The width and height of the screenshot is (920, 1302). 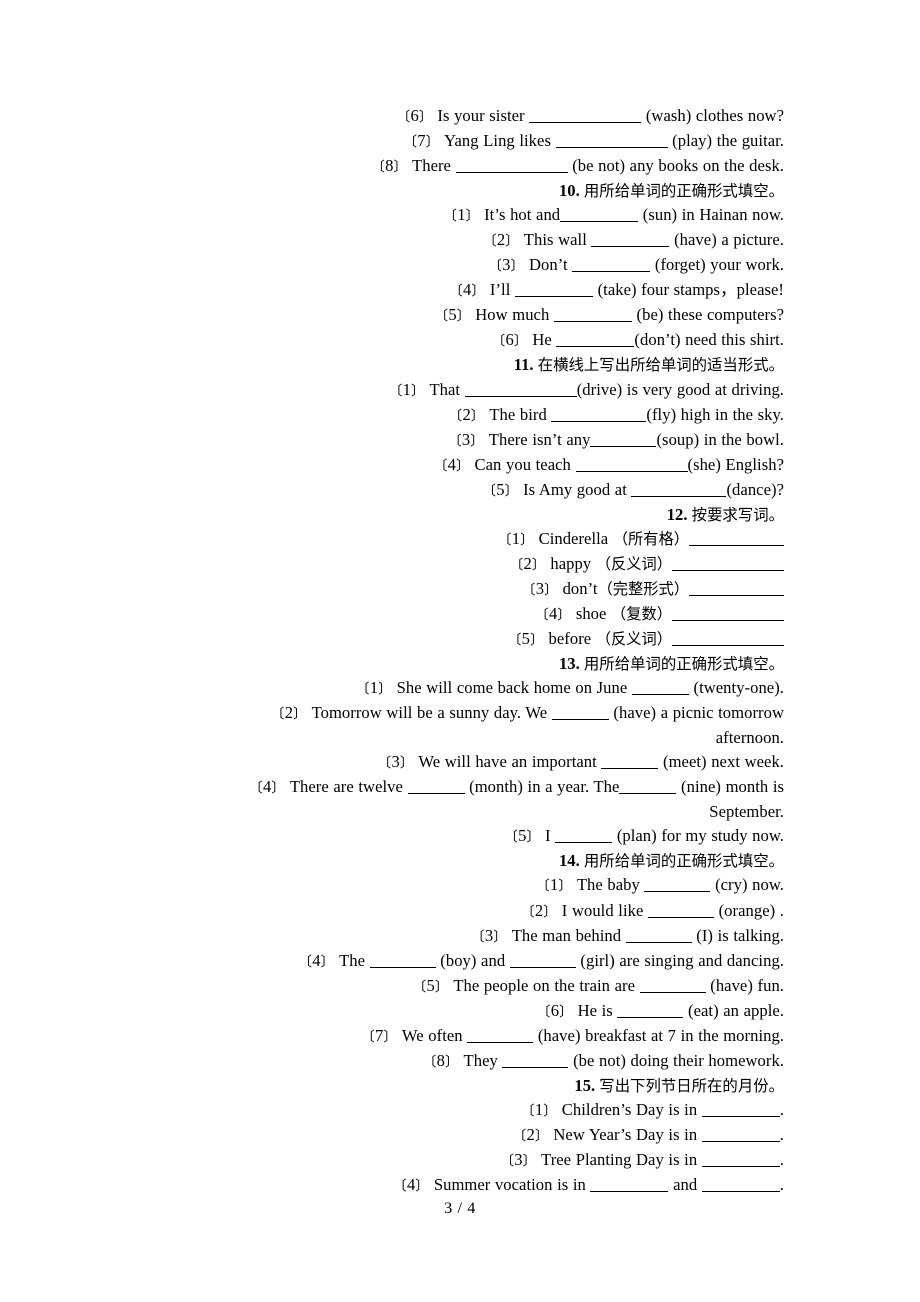 What do you see at coordinates (523, 365) in the screenshot?
I see `section-number: 11.` at bounding box center [523, 365].